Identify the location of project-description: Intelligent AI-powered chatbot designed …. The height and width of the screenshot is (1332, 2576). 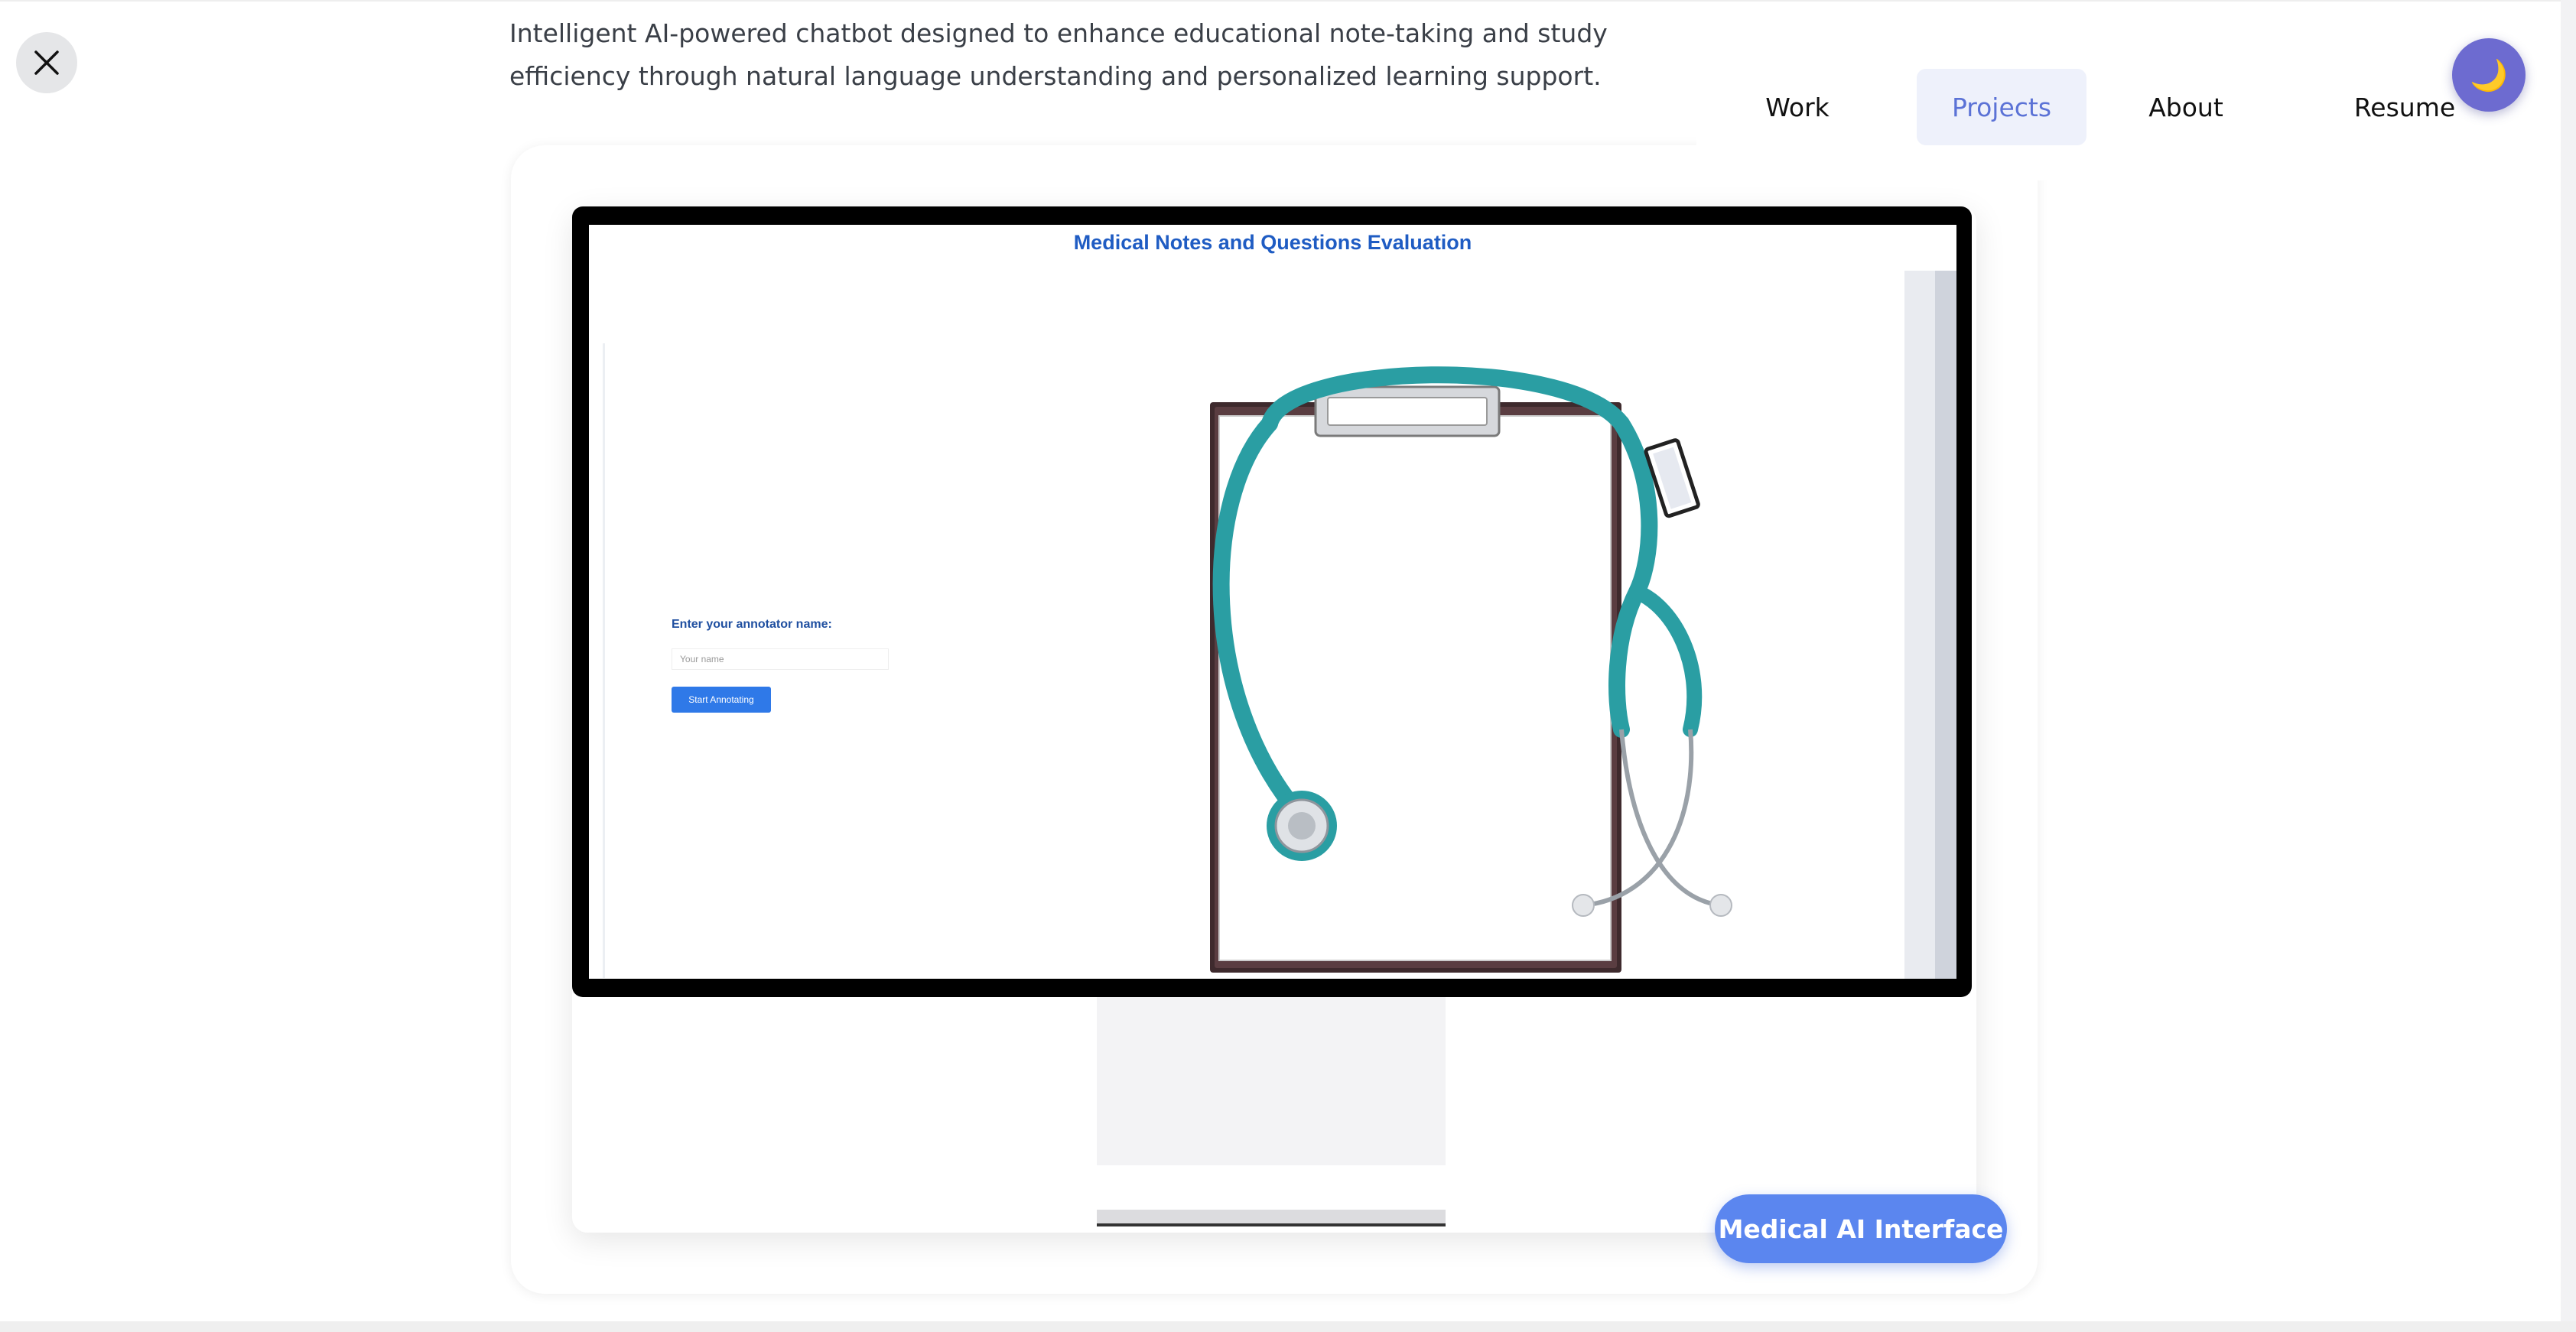
(1058, 54).